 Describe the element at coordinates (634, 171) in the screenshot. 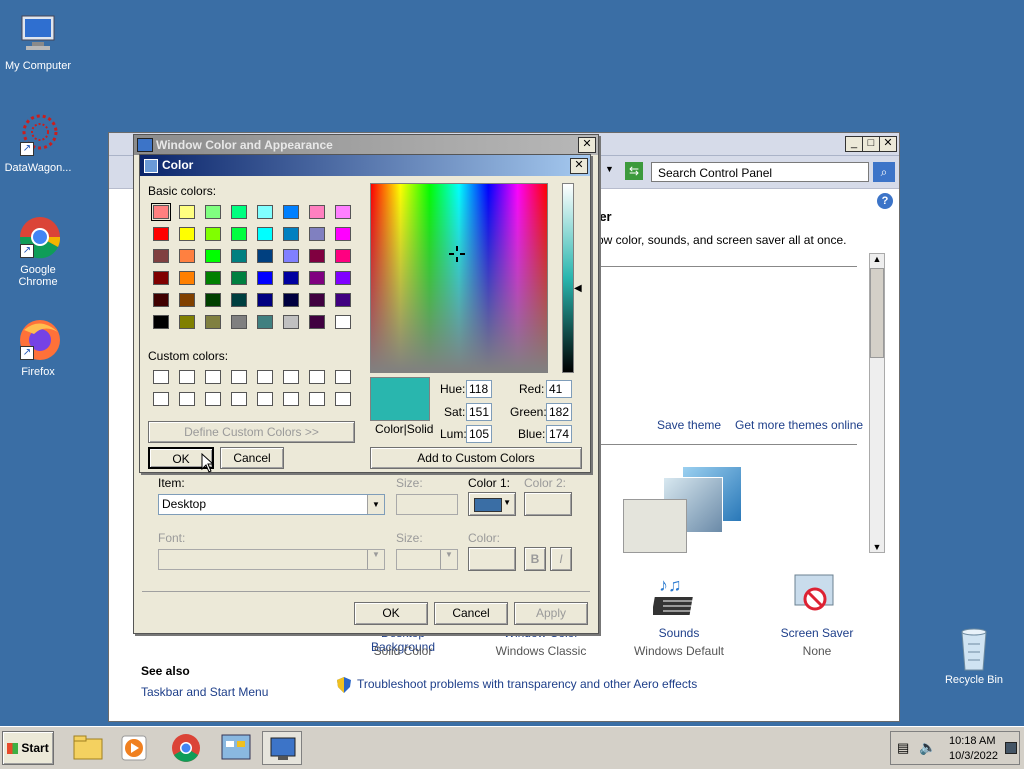

I see `refresh-icon: ⇆` at that location.